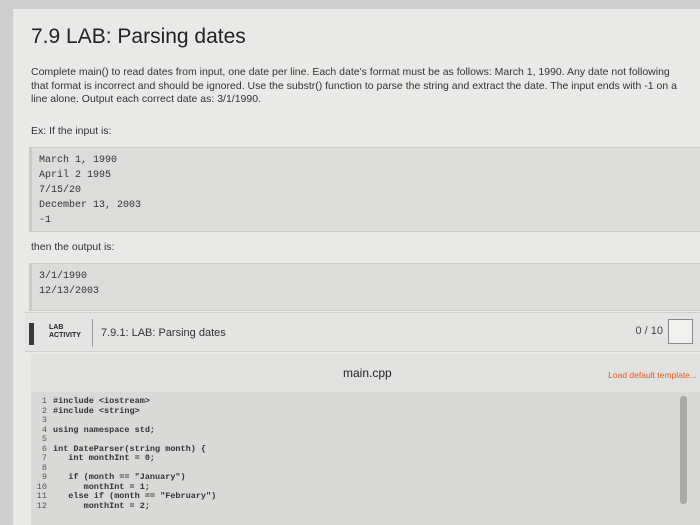 The image size is (700, 525). I want to click on code-text: monthInt = 2;, so click(101, 505).